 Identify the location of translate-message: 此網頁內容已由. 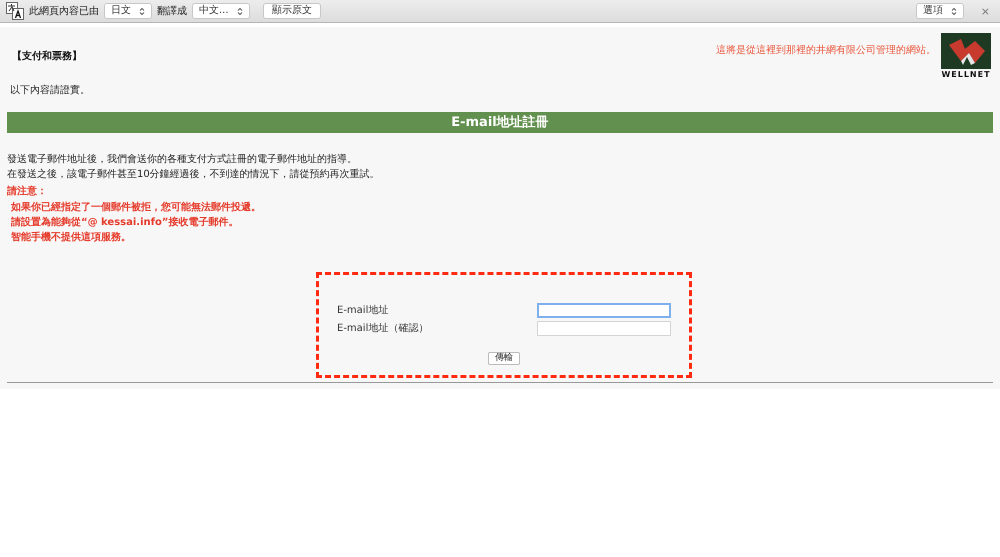
(64, 11).